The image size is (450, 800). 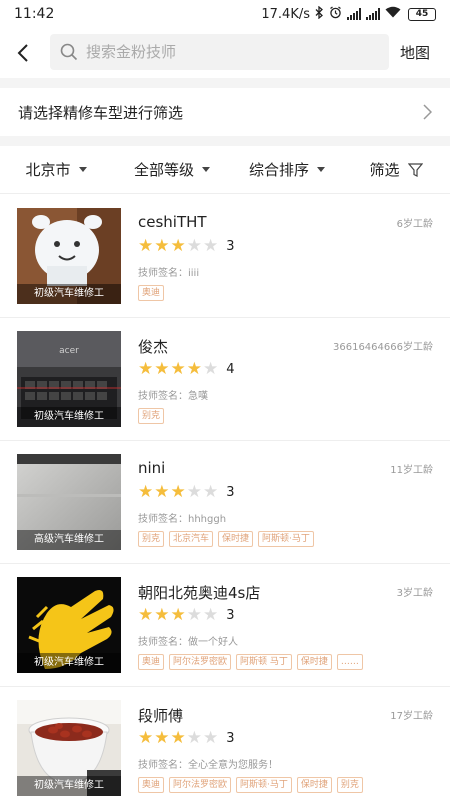 What do you see at coordinates (34, 14) in the screenshot?
I see `status-time: 11:42` at bounding box center [34, 14].